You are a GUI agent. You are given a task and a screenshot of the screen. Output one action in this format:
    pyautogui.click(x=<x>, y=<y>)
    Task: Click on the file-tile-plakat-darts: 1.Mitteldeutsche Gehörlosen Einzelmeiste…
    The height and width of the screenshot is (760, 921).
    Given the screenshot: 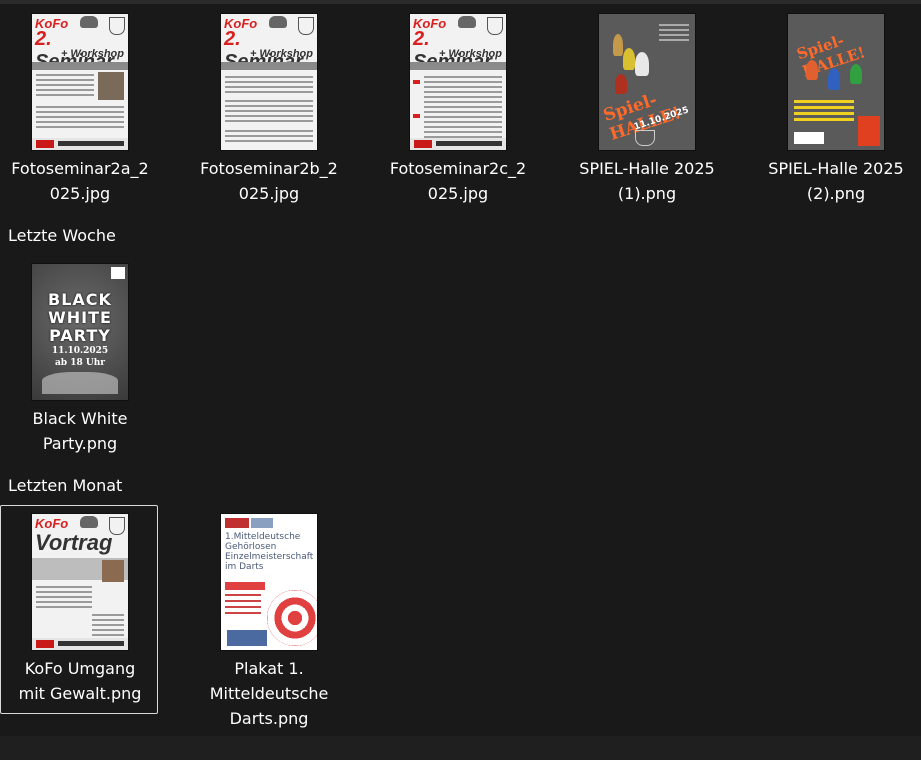 What is the action you would take?
    pyautogui.click(x=268, y=616)
    